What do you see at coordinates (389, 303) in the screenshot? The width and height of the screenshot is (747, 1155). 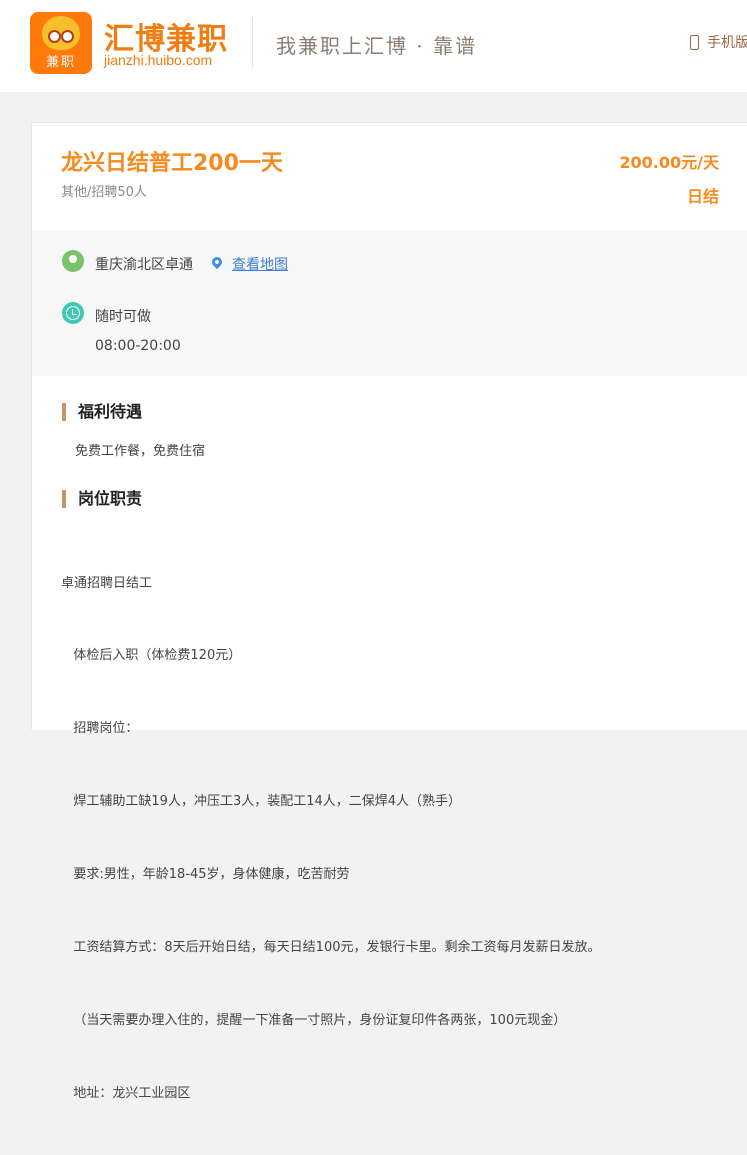 I see `job-info-band: 重庆渝北区卓通 查看地图 随时可做 08:00-20:00` at bounding box center [389, 303].